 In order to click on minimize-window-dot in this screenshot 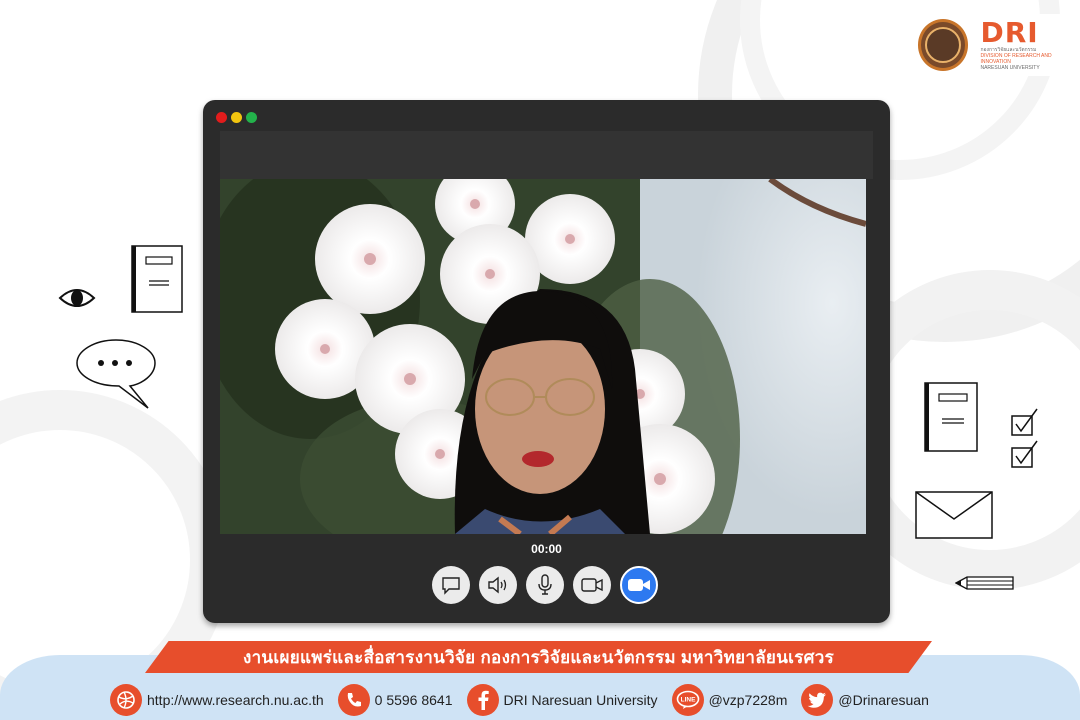, I will do `click(236, 117)`.